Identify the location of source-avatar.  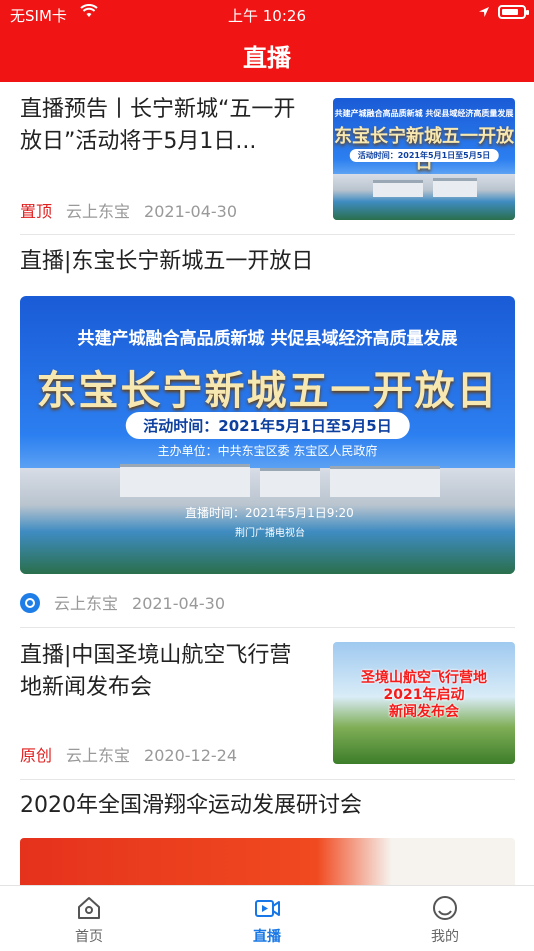
(30, 603).